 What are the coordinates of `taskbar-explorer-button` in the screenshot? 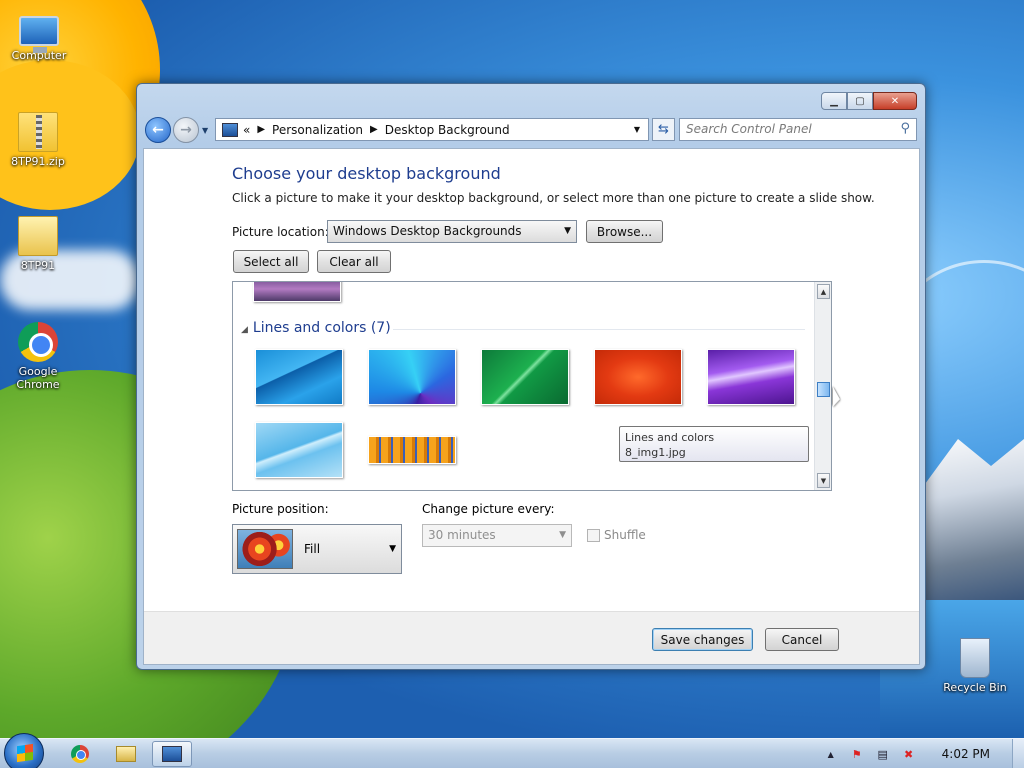 It's located at (126, 754).